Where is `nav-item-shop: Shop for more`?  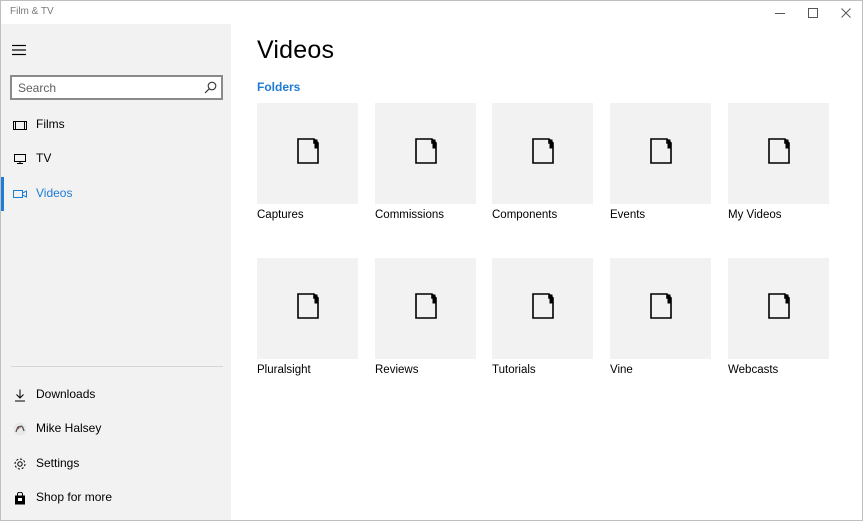 nav-item-shop: Shop for more is located at coordinates (116, 498).